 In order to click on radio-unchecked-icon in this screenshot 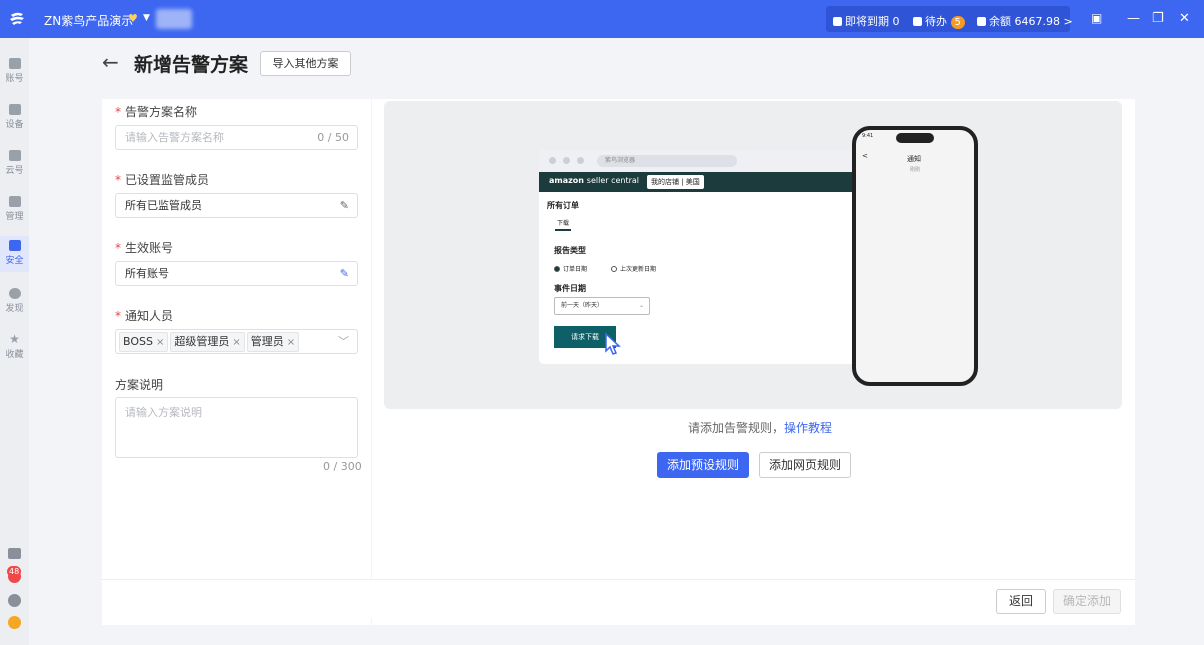, I will do `click(614, 269)`.